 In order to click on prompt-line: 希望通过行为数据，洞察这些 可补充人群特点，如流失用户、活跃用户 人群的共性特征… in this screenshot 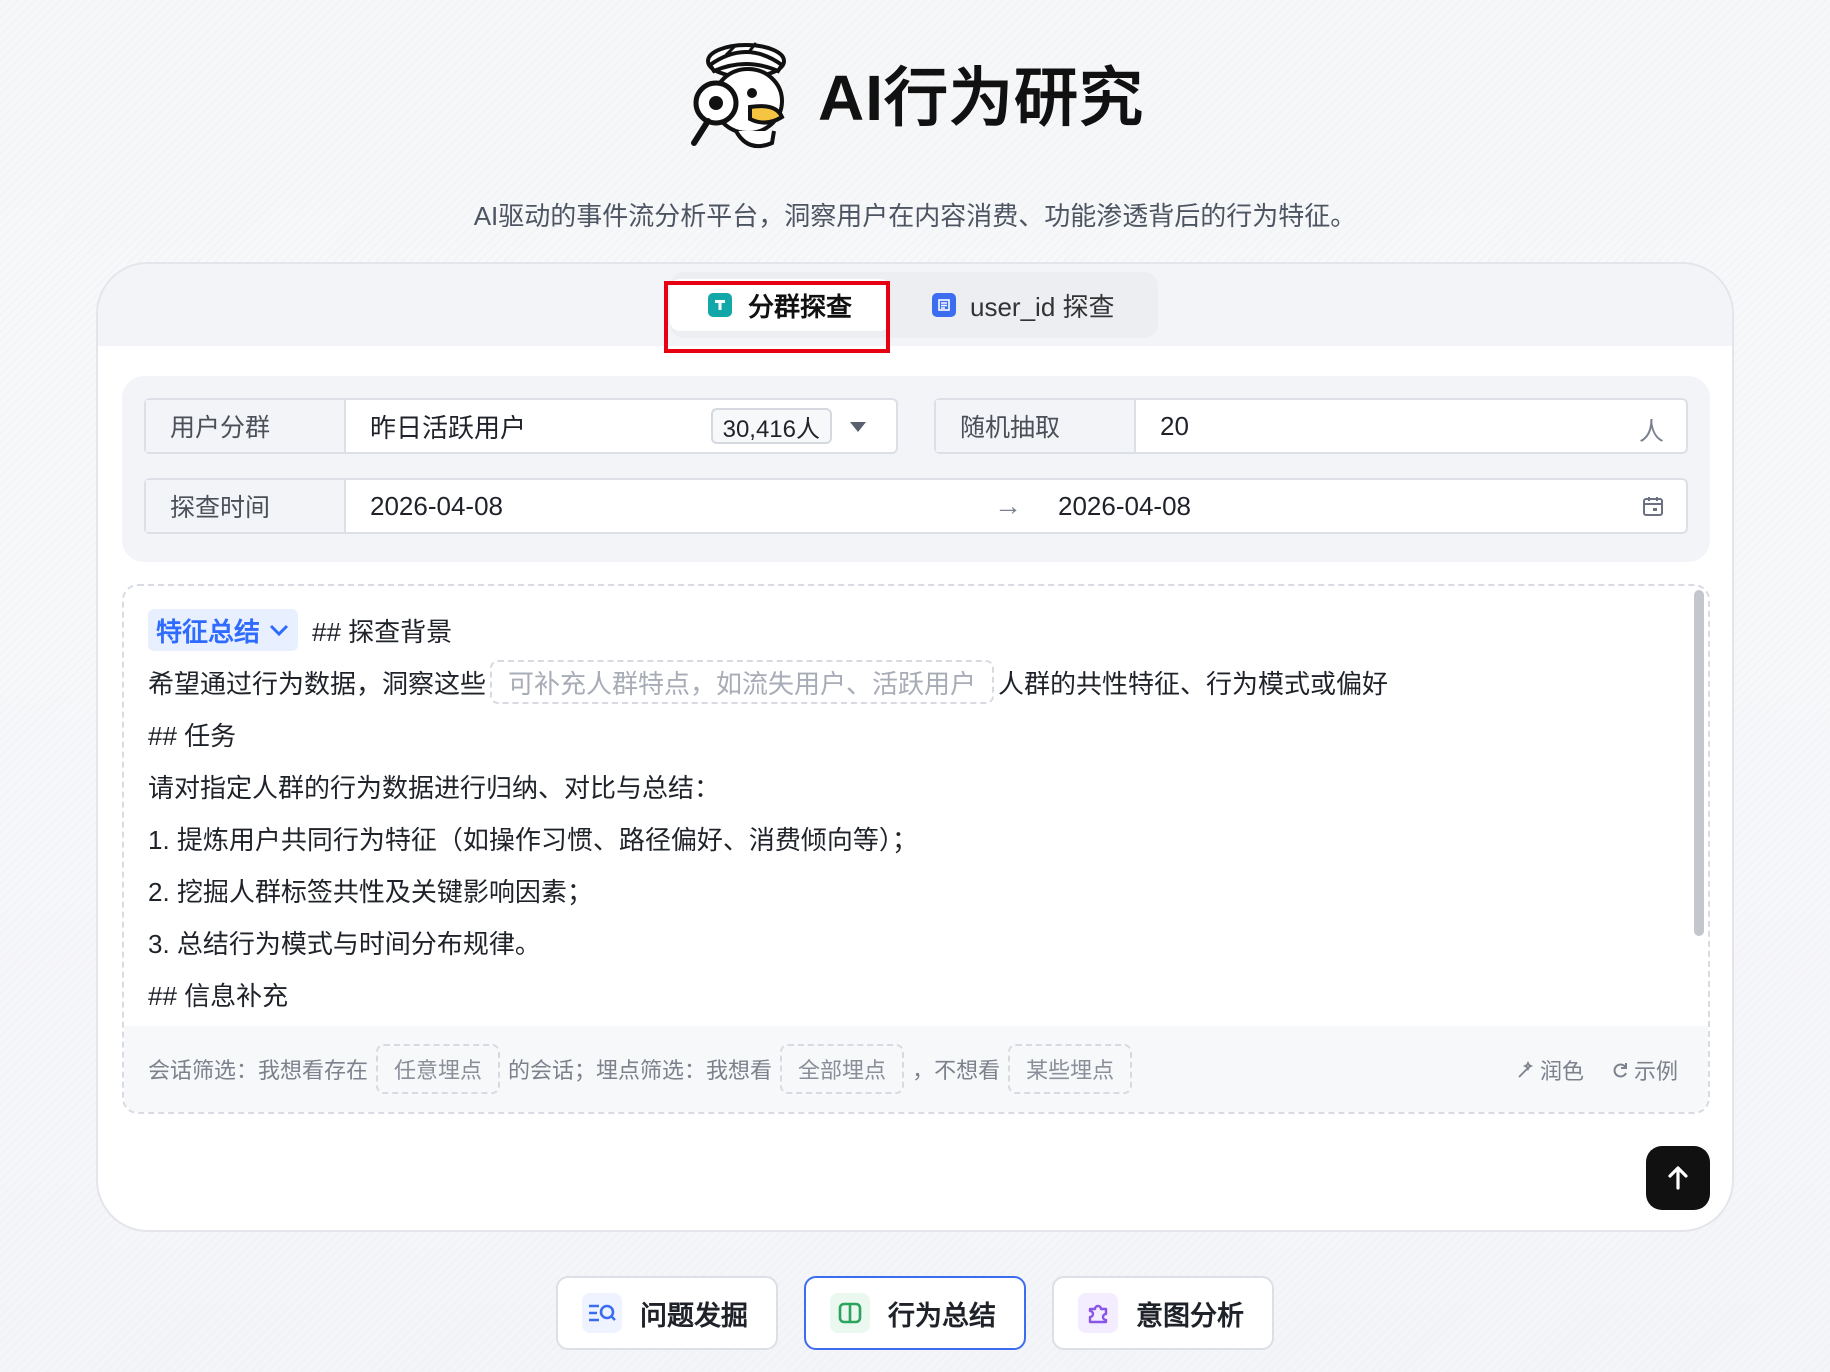, I will do `click(908, 682)`.